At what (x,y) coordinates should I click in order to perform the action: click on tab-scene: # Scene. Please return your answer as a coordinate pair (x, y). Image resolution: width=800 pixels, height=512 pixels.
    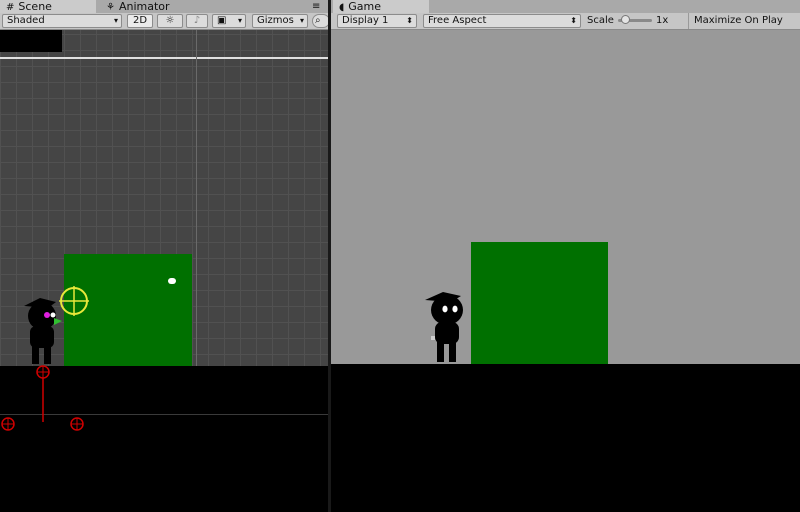
    Looking at the image, I should click on (48, 6).